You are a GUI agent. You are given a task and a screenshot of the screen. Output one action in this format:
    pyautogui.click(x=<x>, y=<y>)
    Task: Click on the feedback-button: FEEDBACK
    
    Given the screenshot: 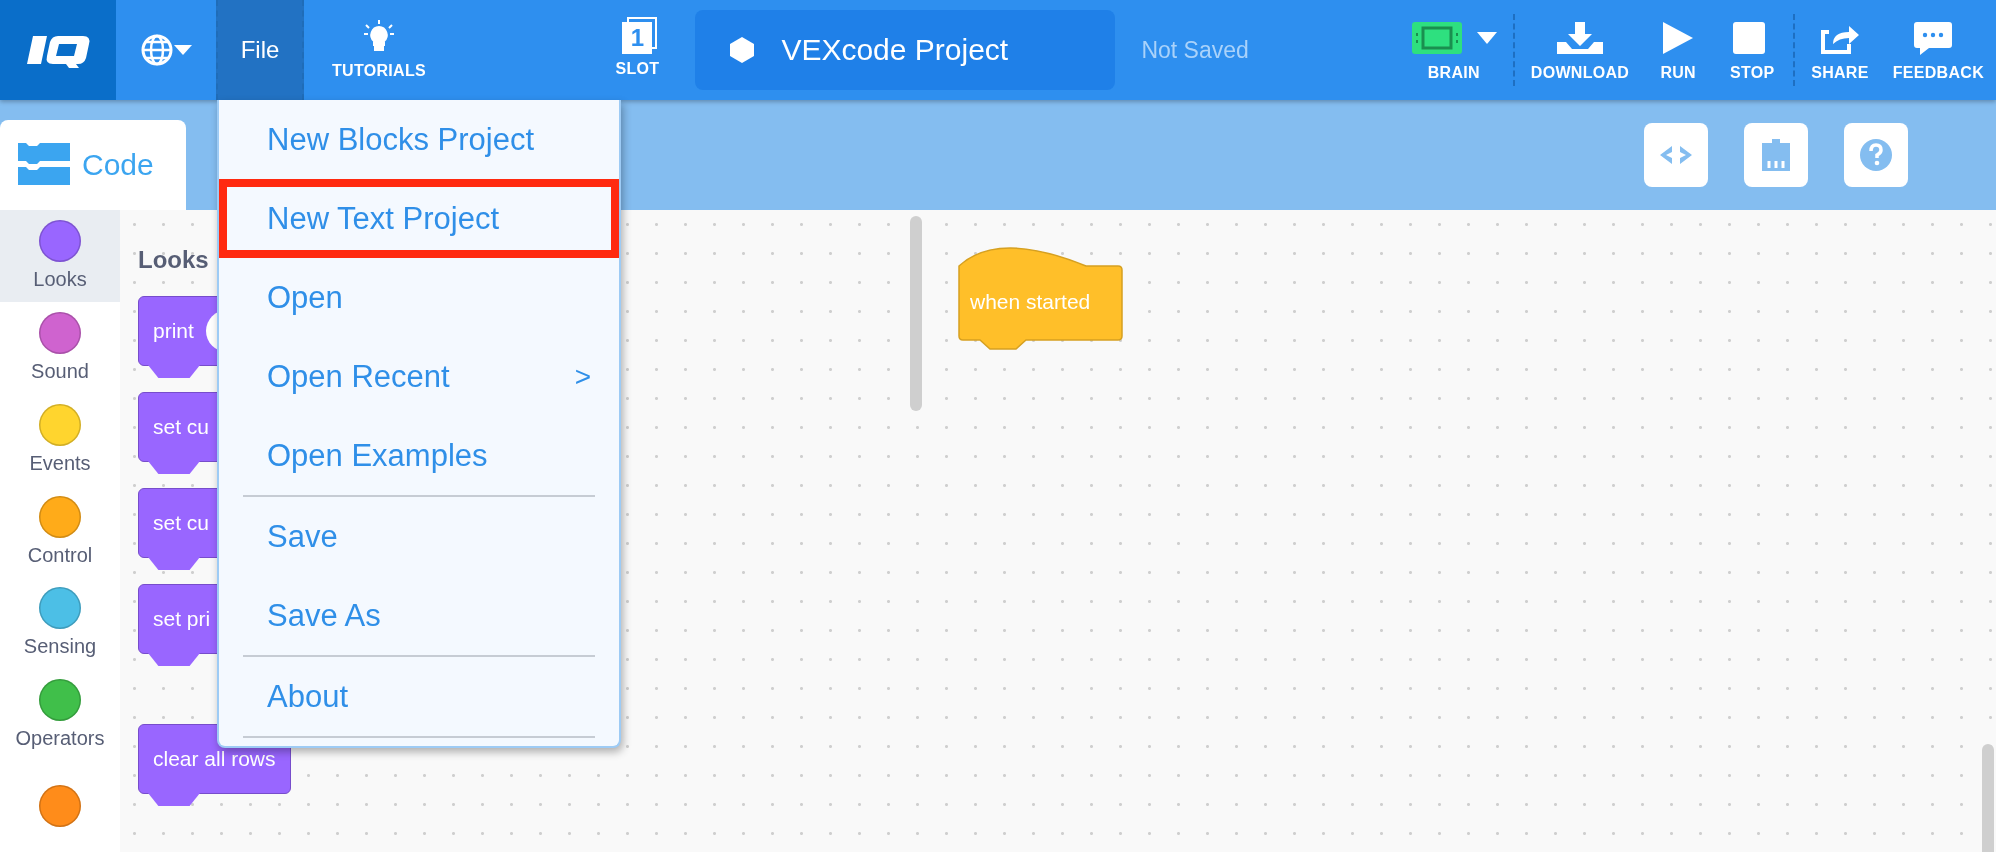 What is the action you would take?
    pyautogui.click(x=1938, y=50)
    